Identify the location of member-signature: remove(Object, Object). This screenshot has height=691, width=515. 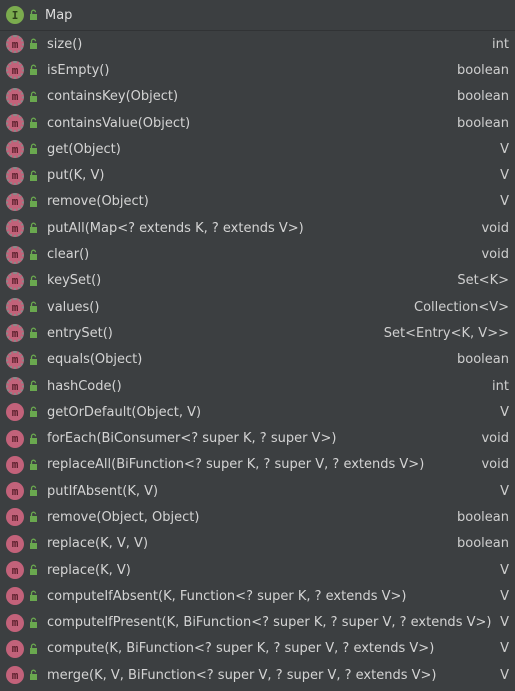
(123, 517).